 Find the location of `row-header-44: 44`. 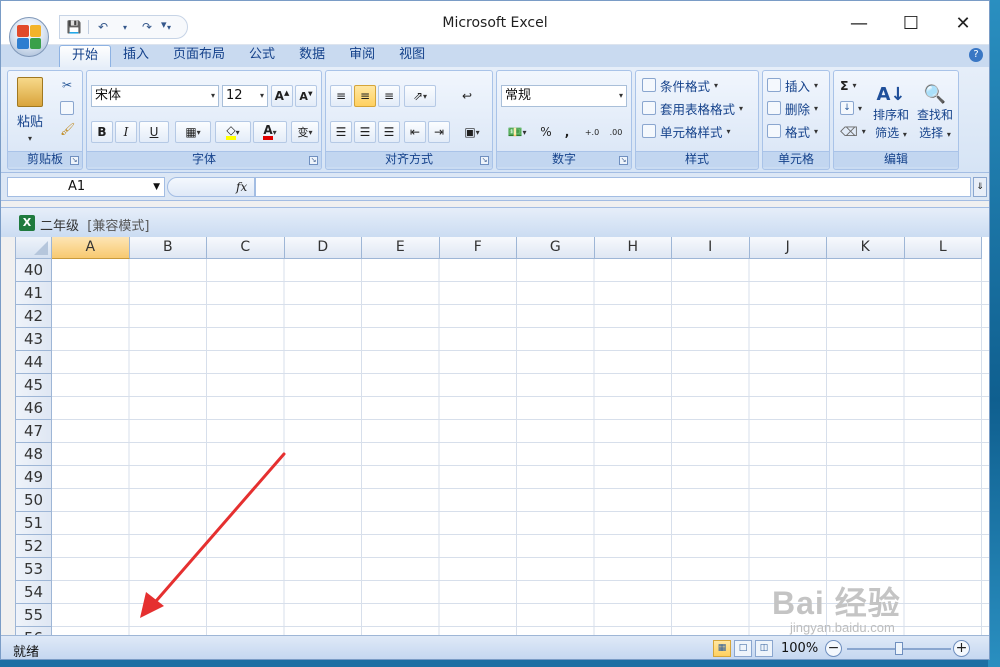

row-header-44: 44 is located at coordinates (34, 362).